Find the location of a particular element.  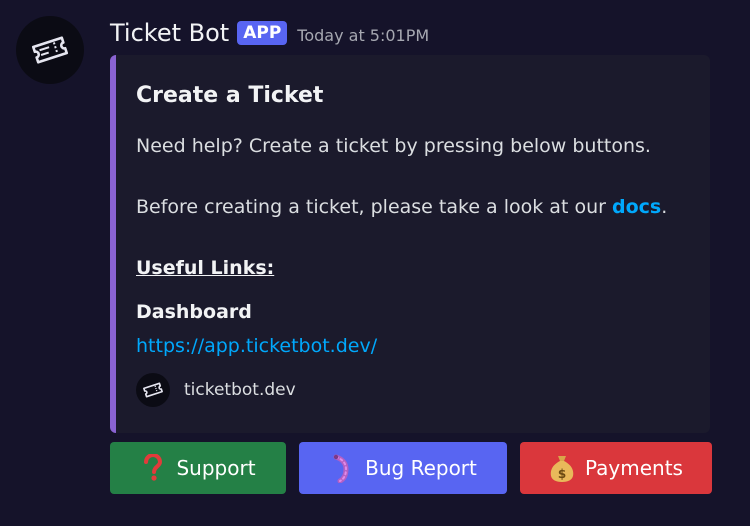

docs-link: docs is located at coordinates (636, 207).